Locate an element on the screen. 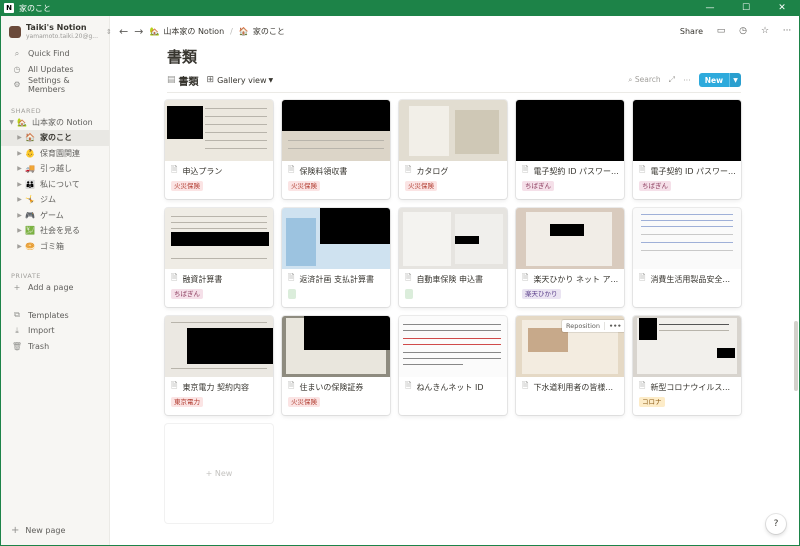 This screenshot has height=546, width=800. card-title: 🗎 東京電力 契約内容 is located at coordinates (219, 387).